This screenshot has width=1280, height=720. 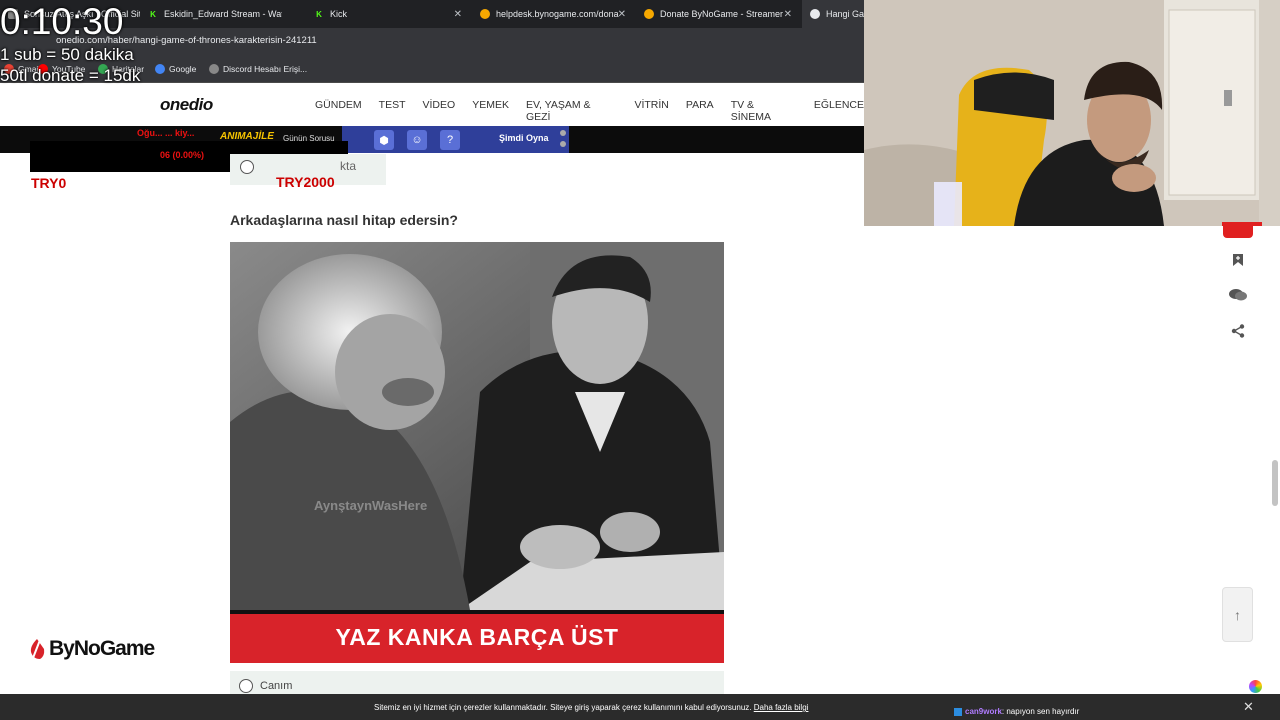 What do you see at coordinates (1238, 295) in the screenshot?
I see `comments-icon` at bounding box center [1238, 295].